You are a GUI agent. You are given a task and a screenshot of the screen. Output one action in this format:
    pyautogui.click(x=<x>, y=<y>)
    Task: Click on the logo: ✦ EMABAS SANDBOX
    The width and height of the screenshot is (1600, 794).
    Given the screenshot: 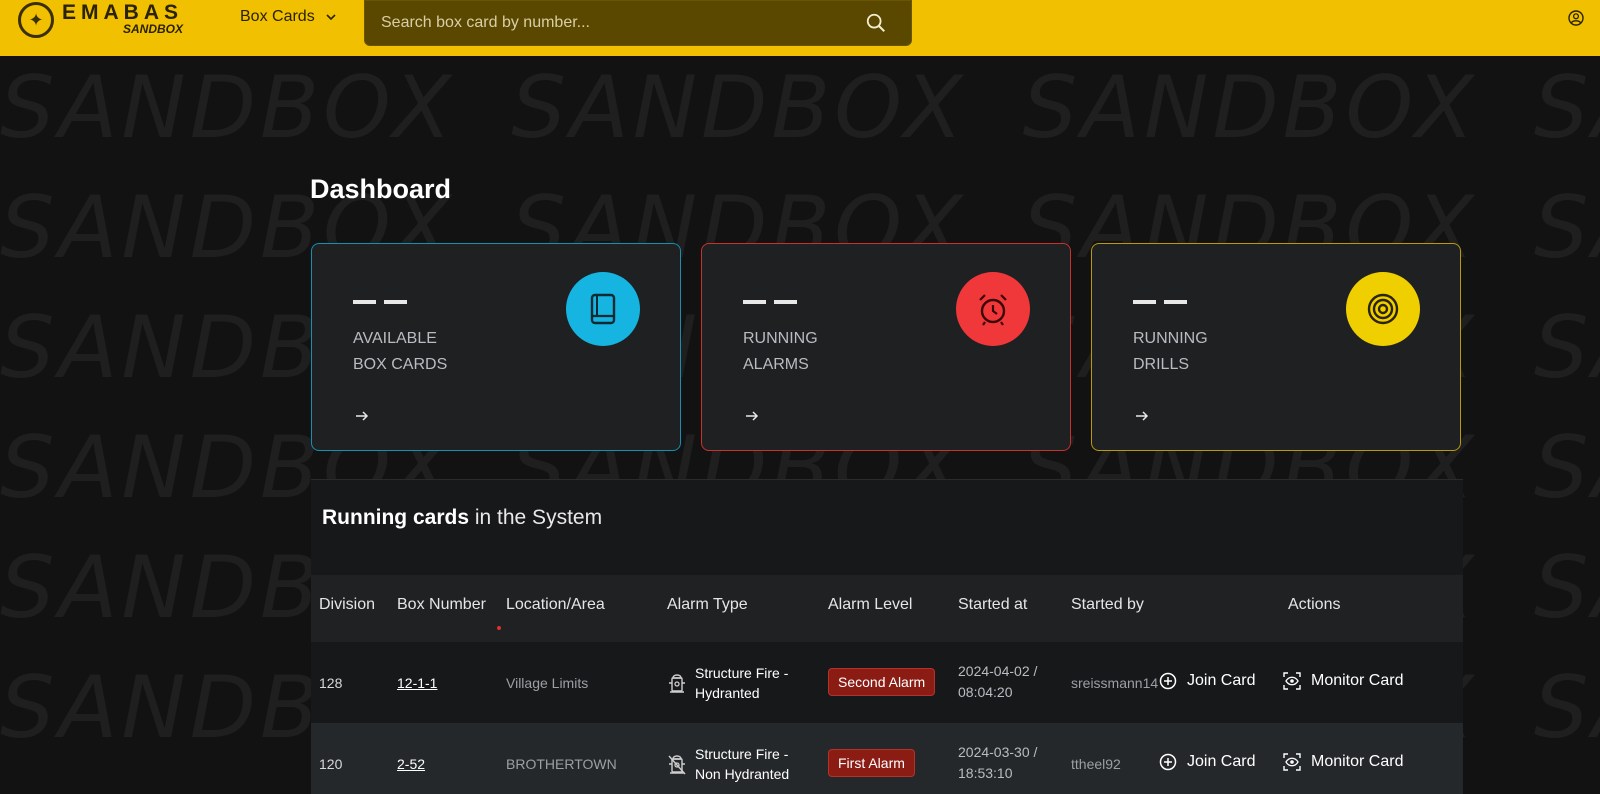 What is the action you would take?
    pyautogui.click(x=100, y=20)
    